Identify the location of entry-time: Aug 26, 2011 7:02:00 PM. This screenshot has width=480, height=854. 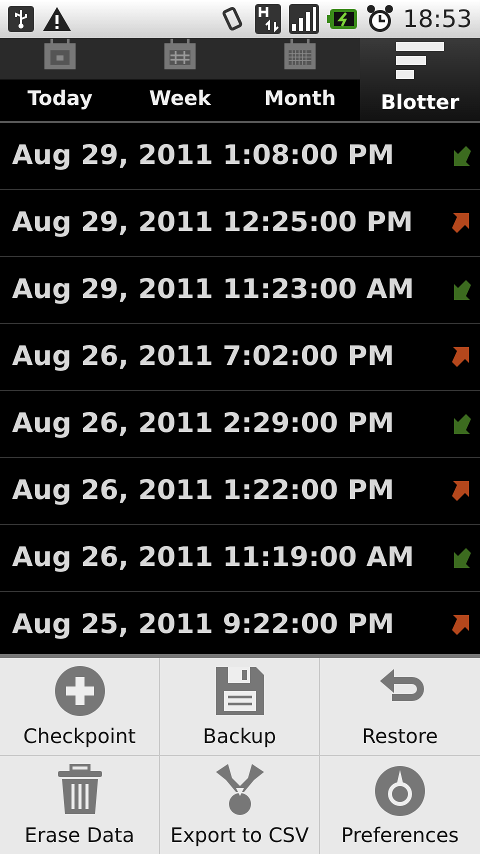
(204, 357).